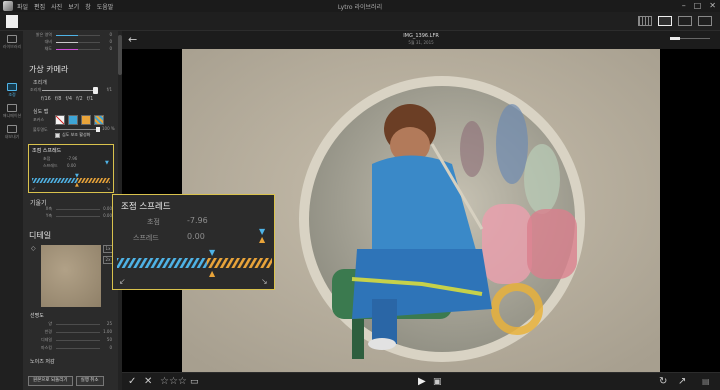 This screenshot has height=390, width=720. Describe the element at coordinates (12, 94) in the screenshot. I see `rail-adjust-label: 조정` at that location.